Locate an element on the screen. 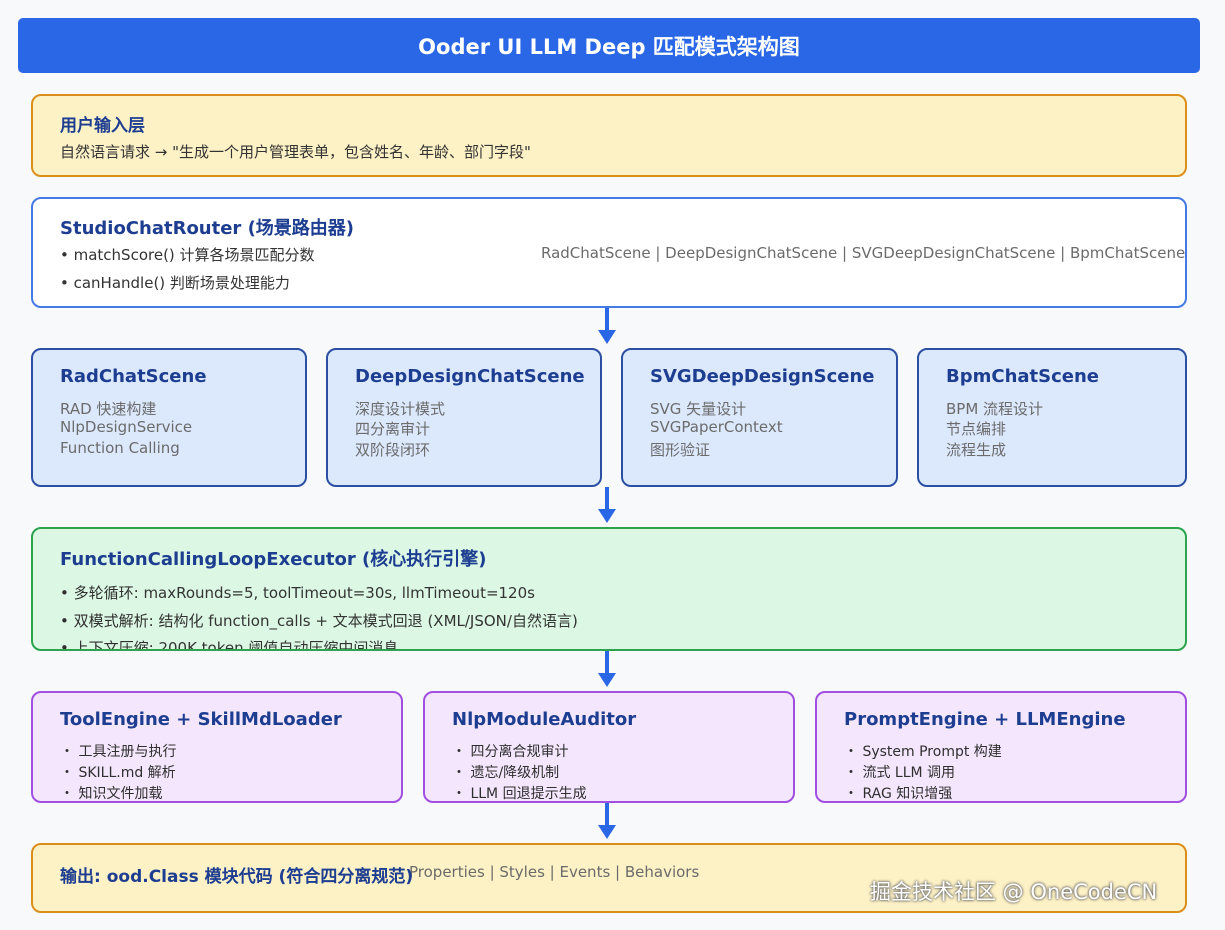  executor-item-text: 200K token 阈值自动压缩中间消息 is located at coordinates (276, 645).